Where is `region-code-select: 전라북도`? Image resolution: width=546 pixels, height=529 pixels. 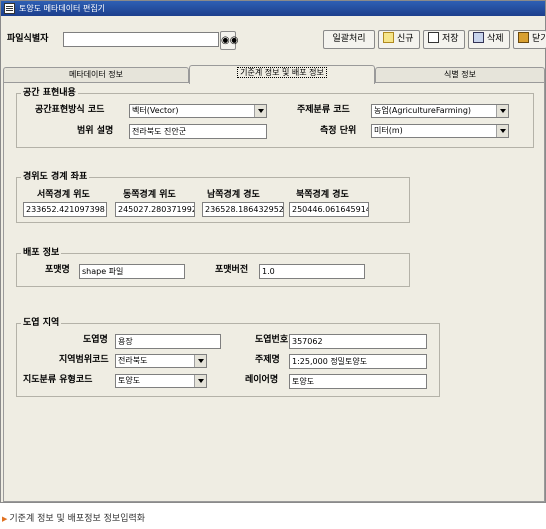
region-code-select: 전라북도 is located at coordinates (161, 361).